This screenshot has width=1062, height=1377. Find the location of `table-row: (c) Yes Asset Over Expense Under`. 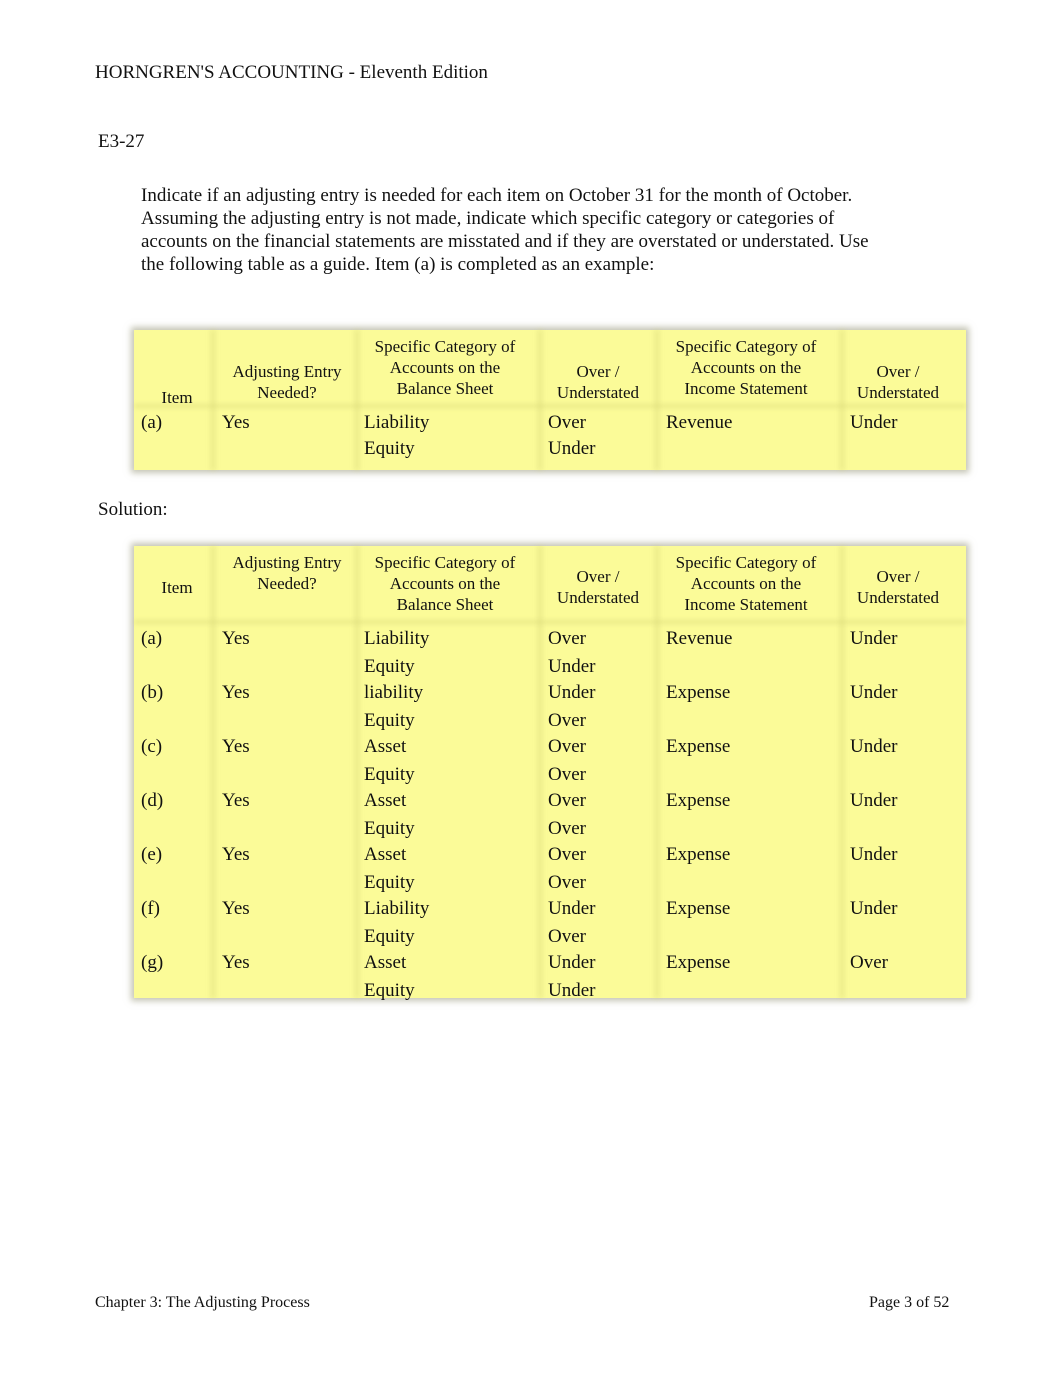

table-row: (c) Yes Asset Over Expense Under is located at coordinates (550, 750).